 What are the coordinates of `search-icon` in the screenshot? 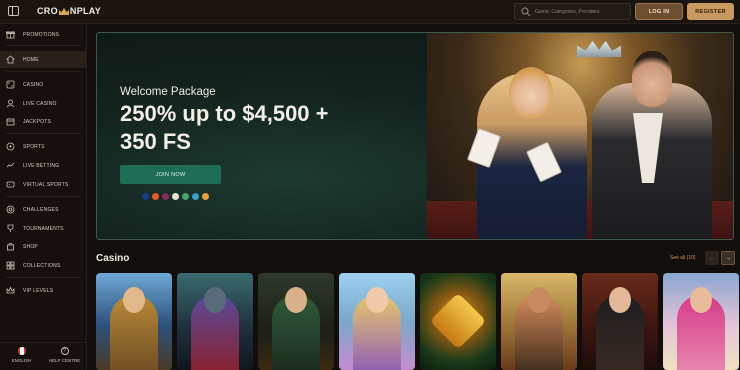 It's located at (526, 11).